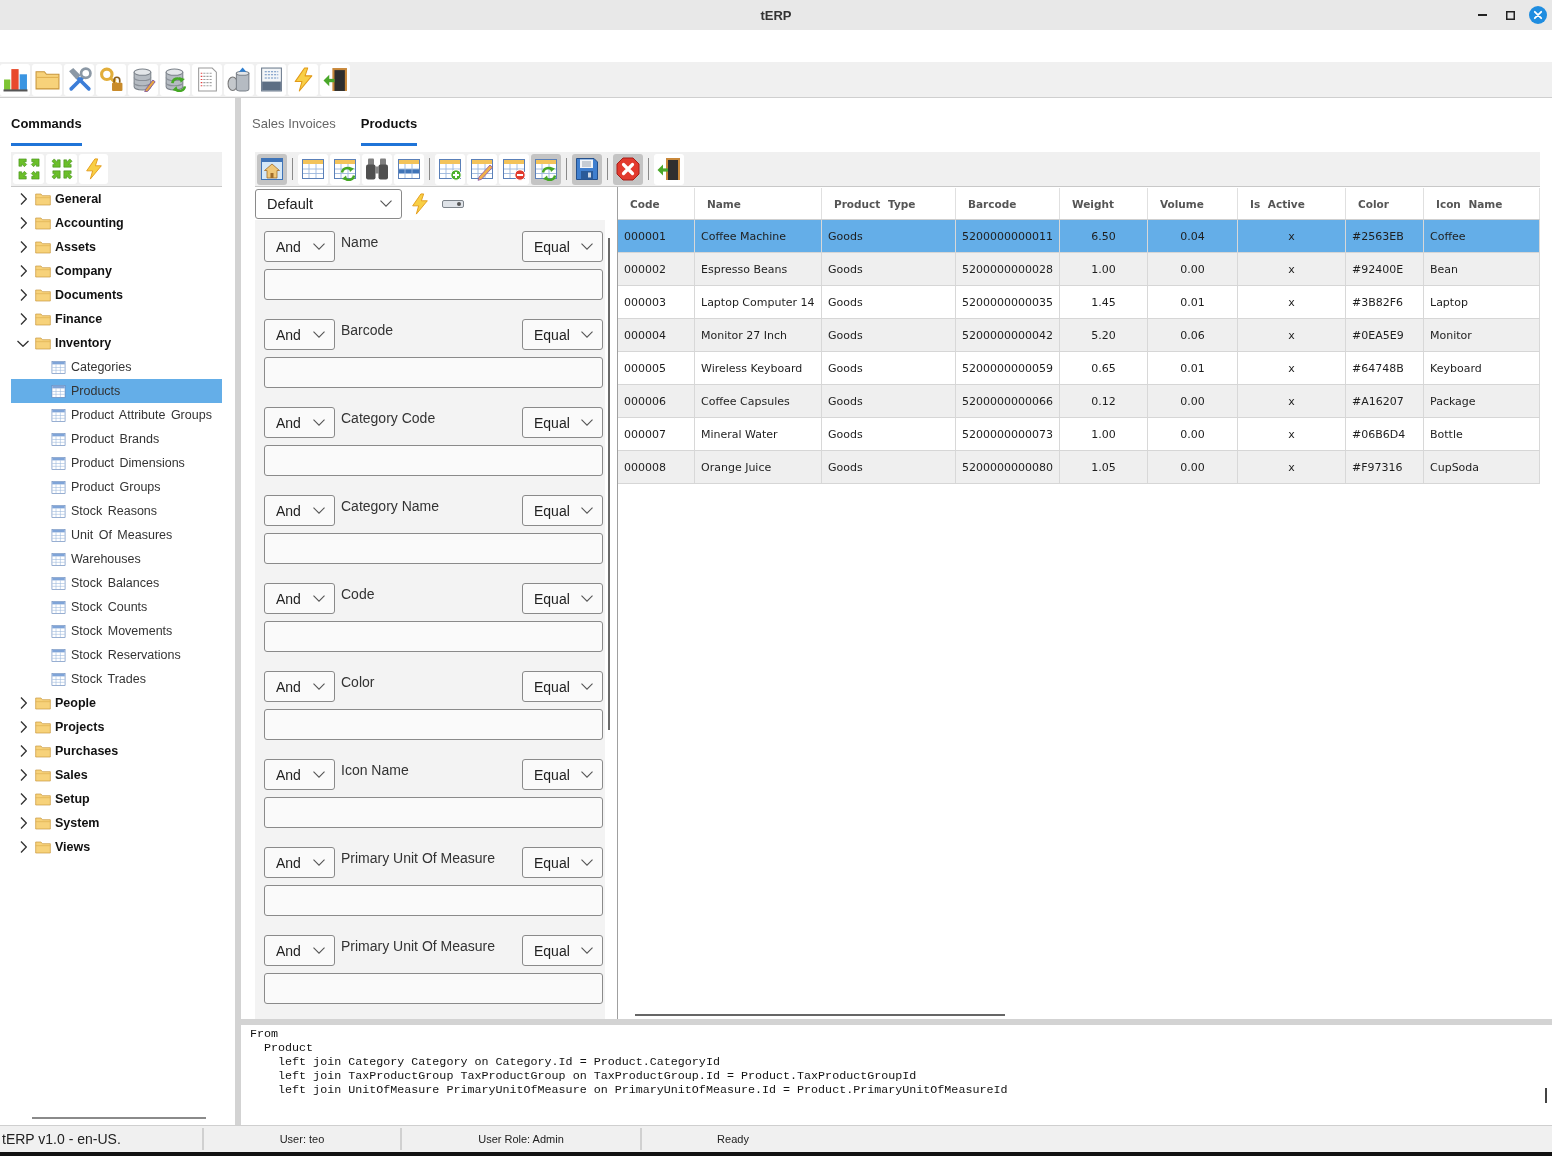 This screenshot has height=1156, width=1552. I want to click on tree-item: Purchases, so click(116, 751).